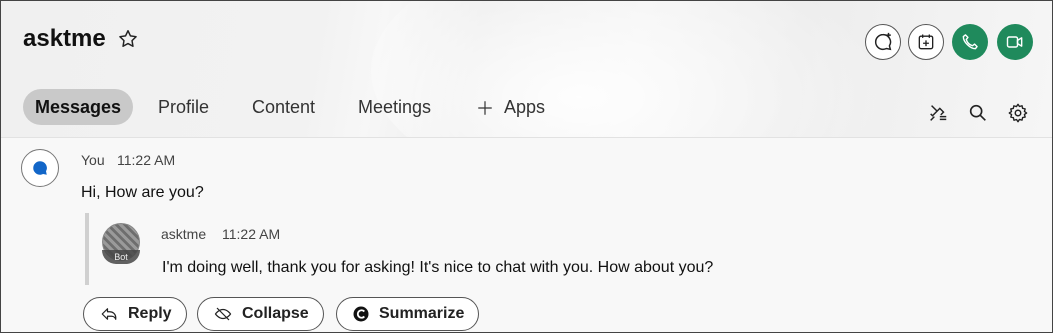  I want to click on pin-list-icon, so click(938, 113).